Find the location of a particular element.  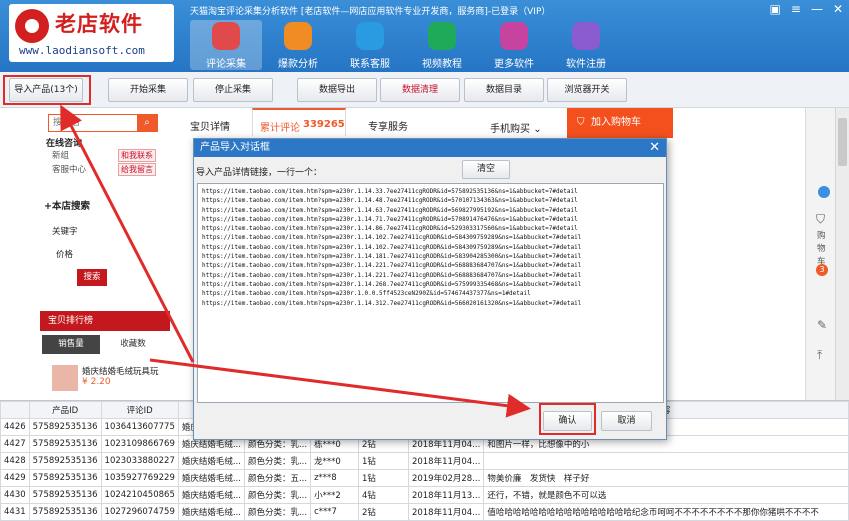

cancel-button: 取消 is located at coordinates (626, 421).